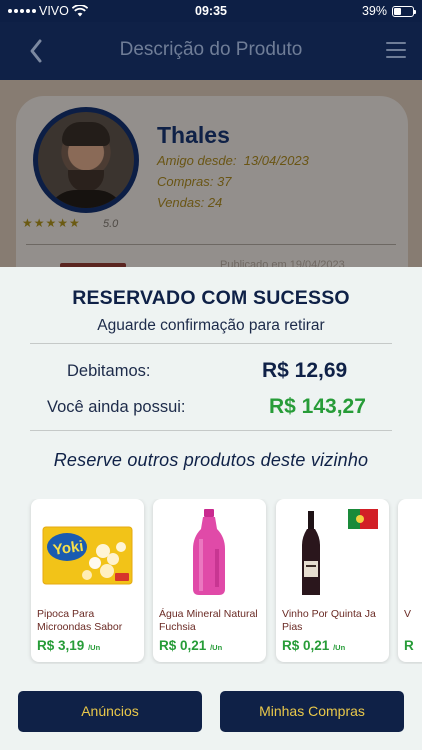 Image resolution: width=422 pixels, height=750 pixels. Describe the element at coordinates (408, 614) in the screenshot. I see `product-name: V` at that location.